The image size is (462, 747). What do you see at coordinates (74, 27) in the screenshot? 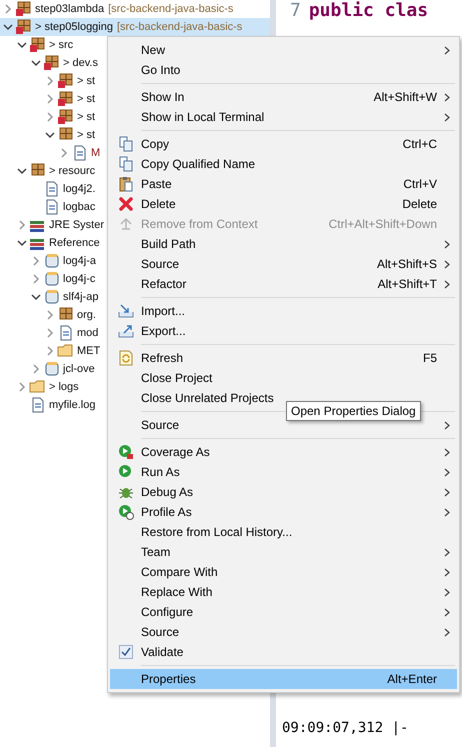
I see `tree-item-label: > step05logging` at bounding box center [74, 27].